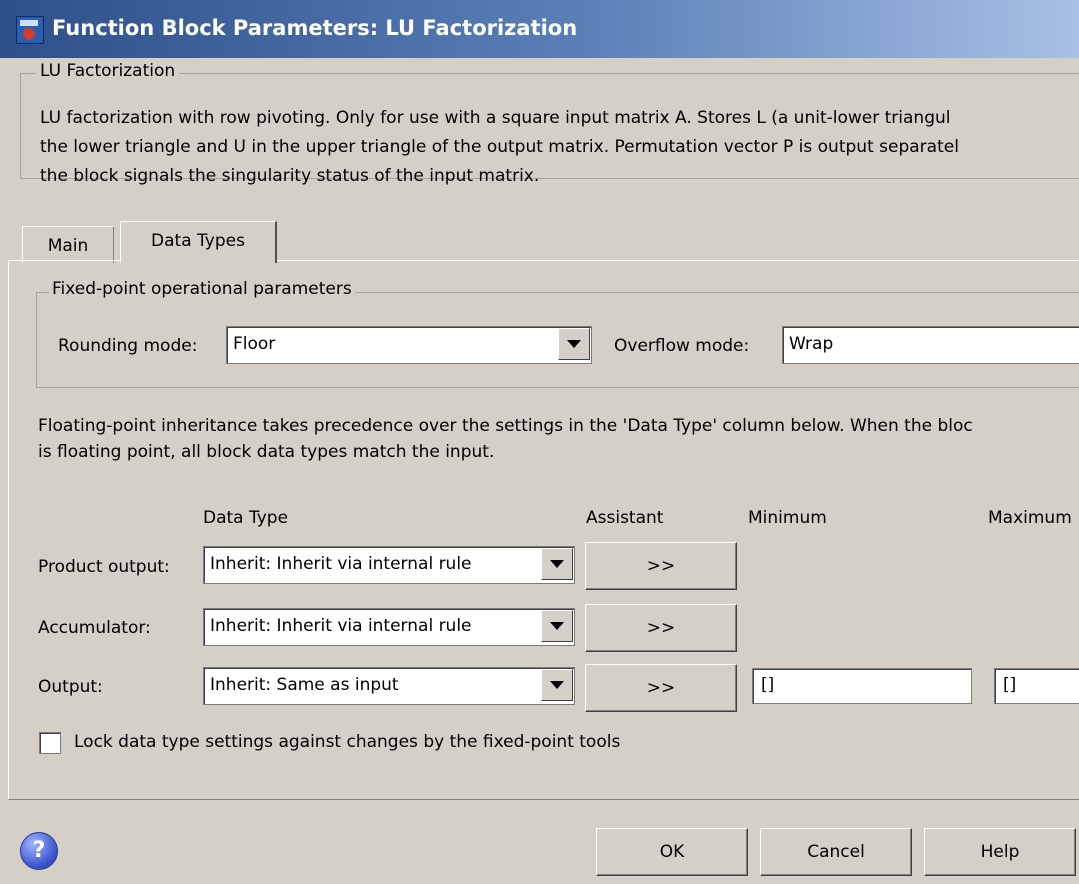  I want to click on ok-button-label: OK, so click(672, 852).